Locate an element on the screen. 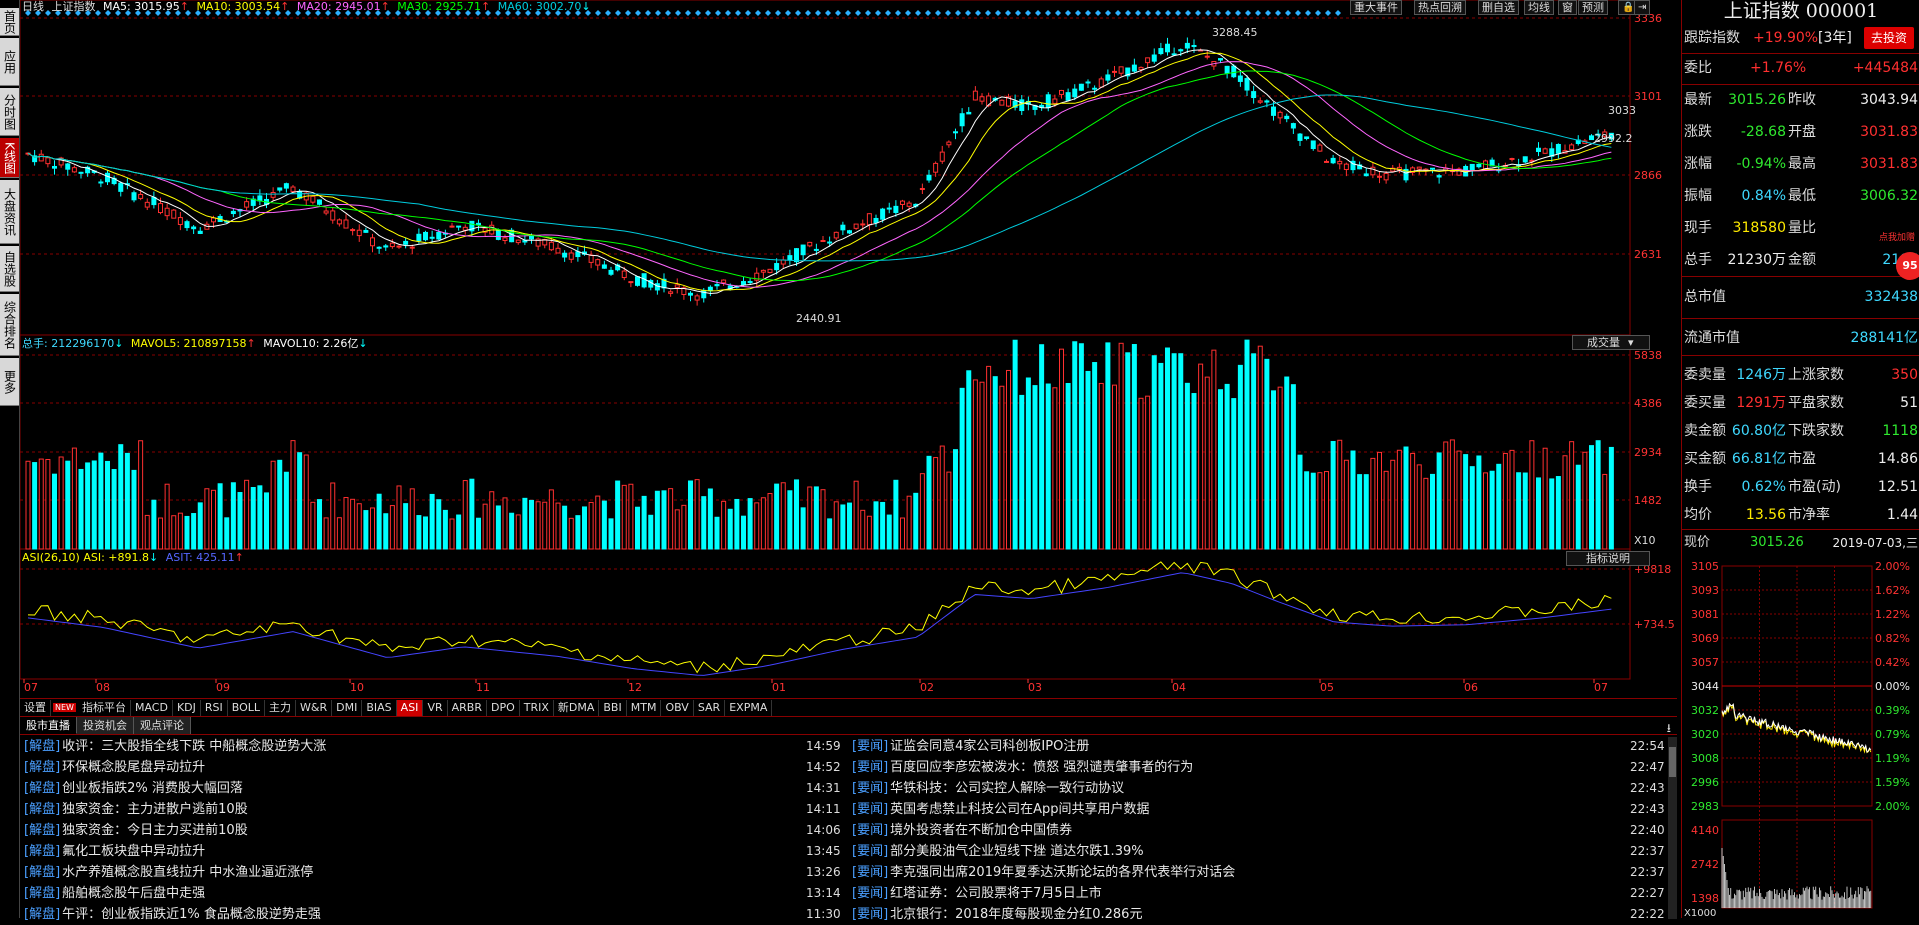 The width and height of the screenshot is (1919, 925). webi-pct: +1.76% is located at coordinates (1778, 68).